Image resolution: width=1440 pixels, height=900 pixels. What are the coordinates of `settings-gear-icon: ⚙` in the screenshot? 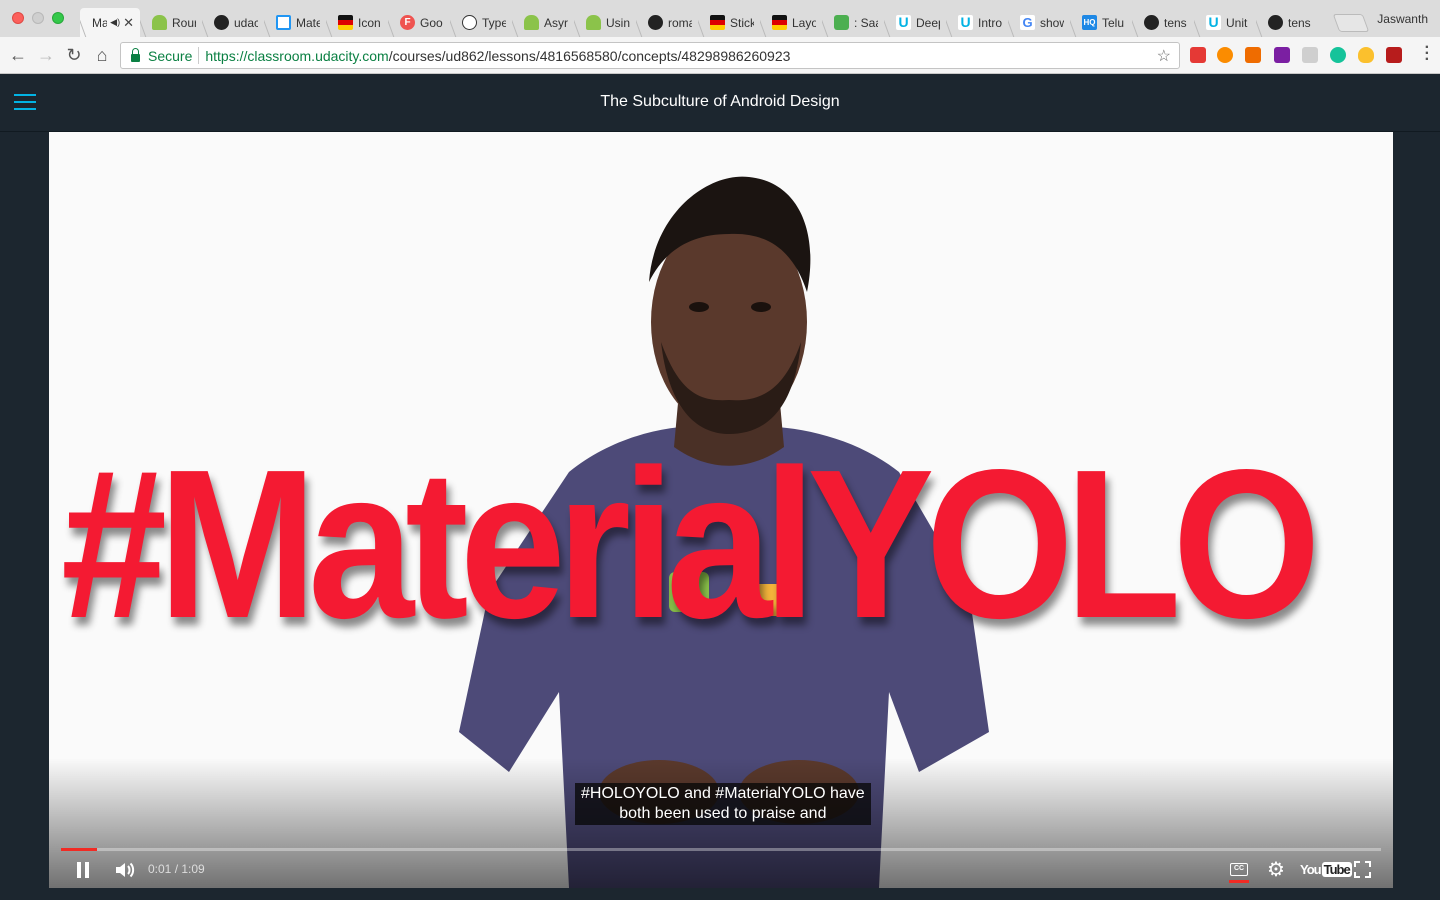 It's located at (1276, 869).